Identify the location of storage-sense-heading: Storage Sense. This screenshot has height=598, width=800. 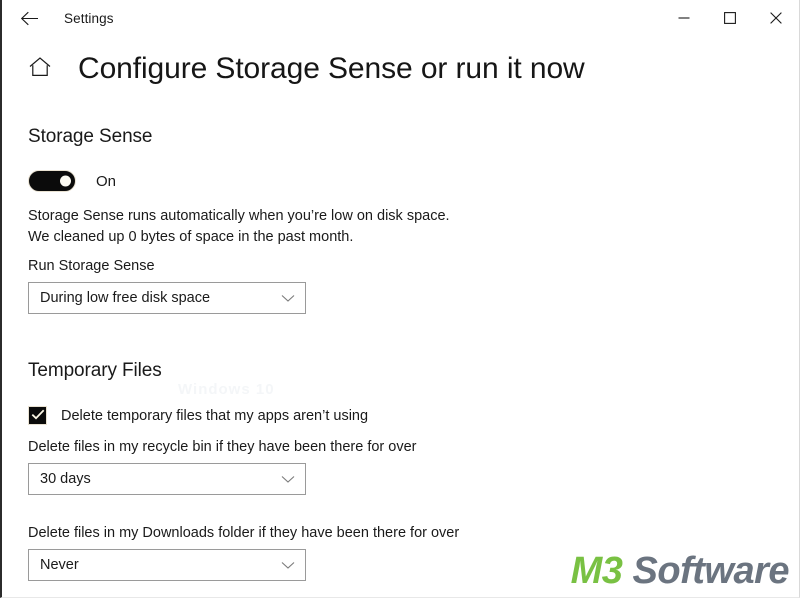
(90, 136).